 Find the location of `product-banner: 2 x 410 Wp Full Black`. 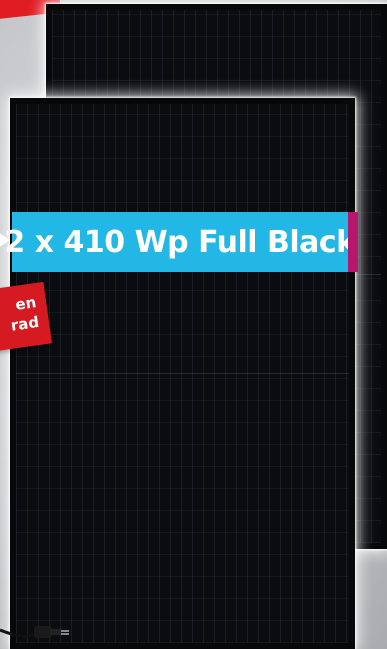

product-banner: 2 x 410 Wp Full Black is located at coordinates (180, 242).